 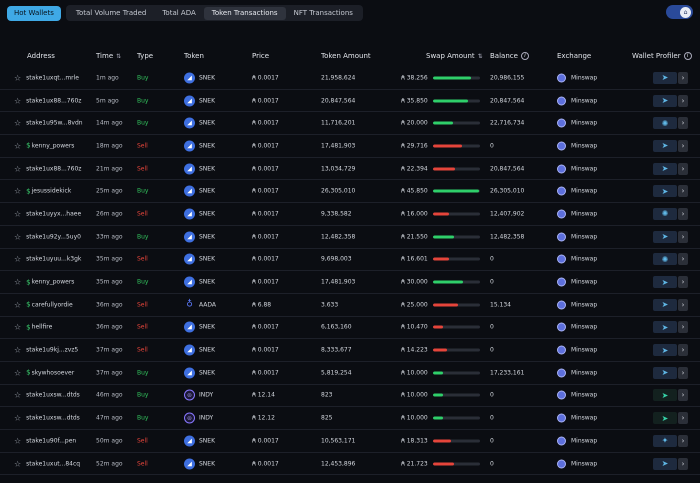 I want to click on crab-icon: ✦, so click(x=665, y=440).